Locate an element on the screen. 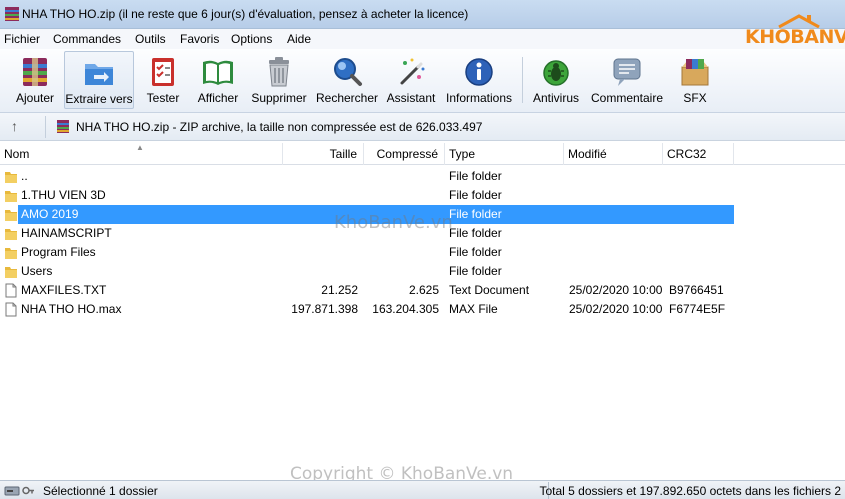 The width and height of the screenshot is (845, 499). wizard-button: Assistant is located at coordinates (411, 80).